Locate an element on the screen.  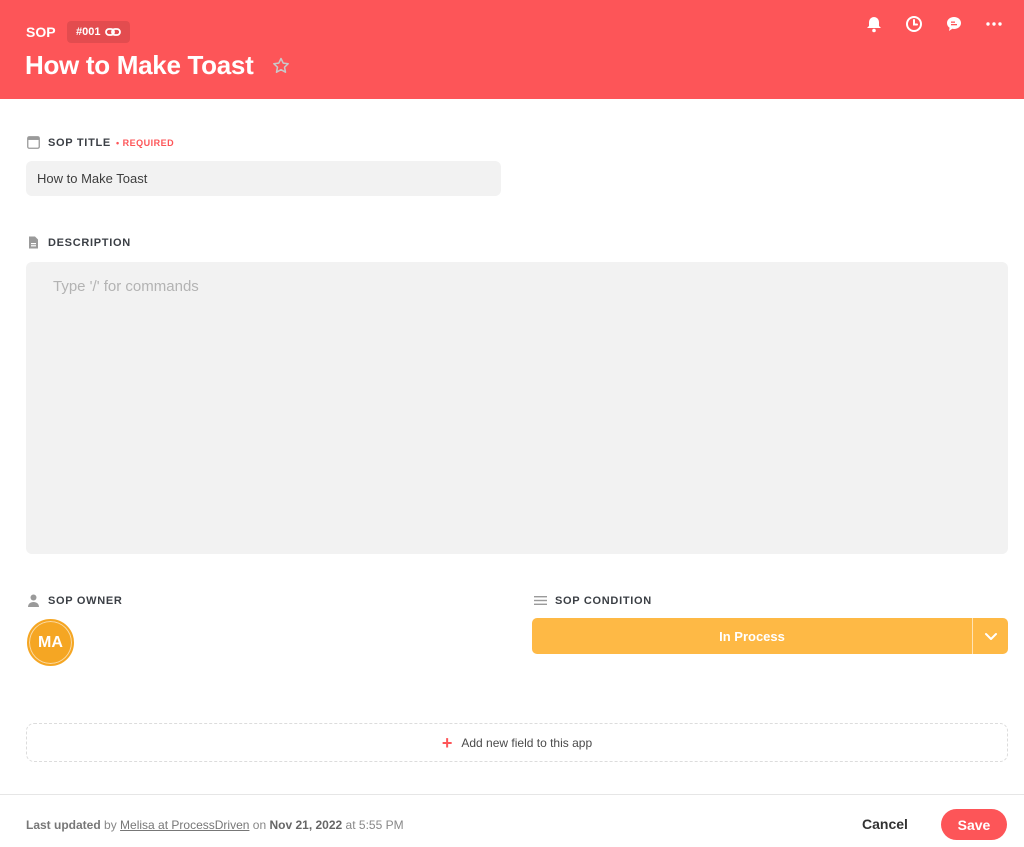
sop-title-label: SOP TITLE • REQUIRED is located at coordinates (100, 142).